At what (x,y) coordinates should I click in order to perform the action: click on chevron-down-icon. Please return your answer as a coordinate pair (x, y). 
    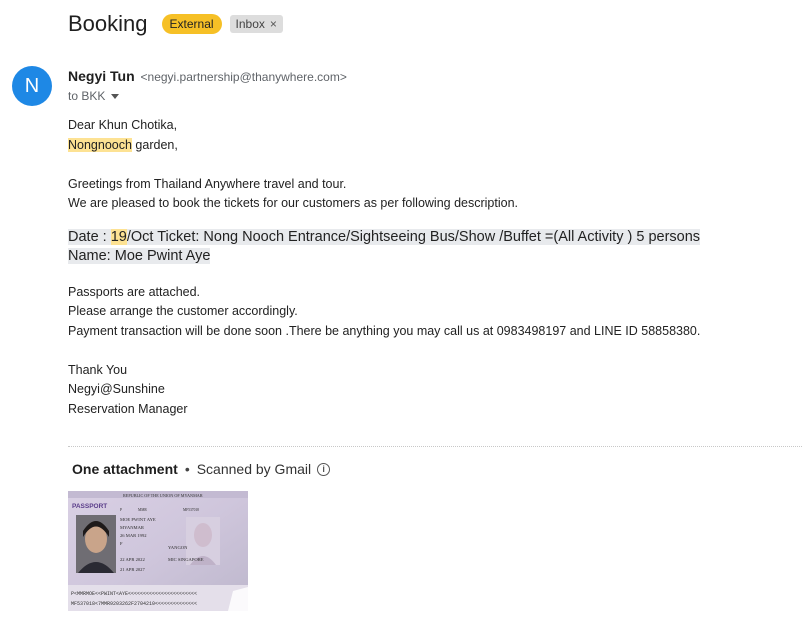
    Looking at the image, I should click on (115, 96).